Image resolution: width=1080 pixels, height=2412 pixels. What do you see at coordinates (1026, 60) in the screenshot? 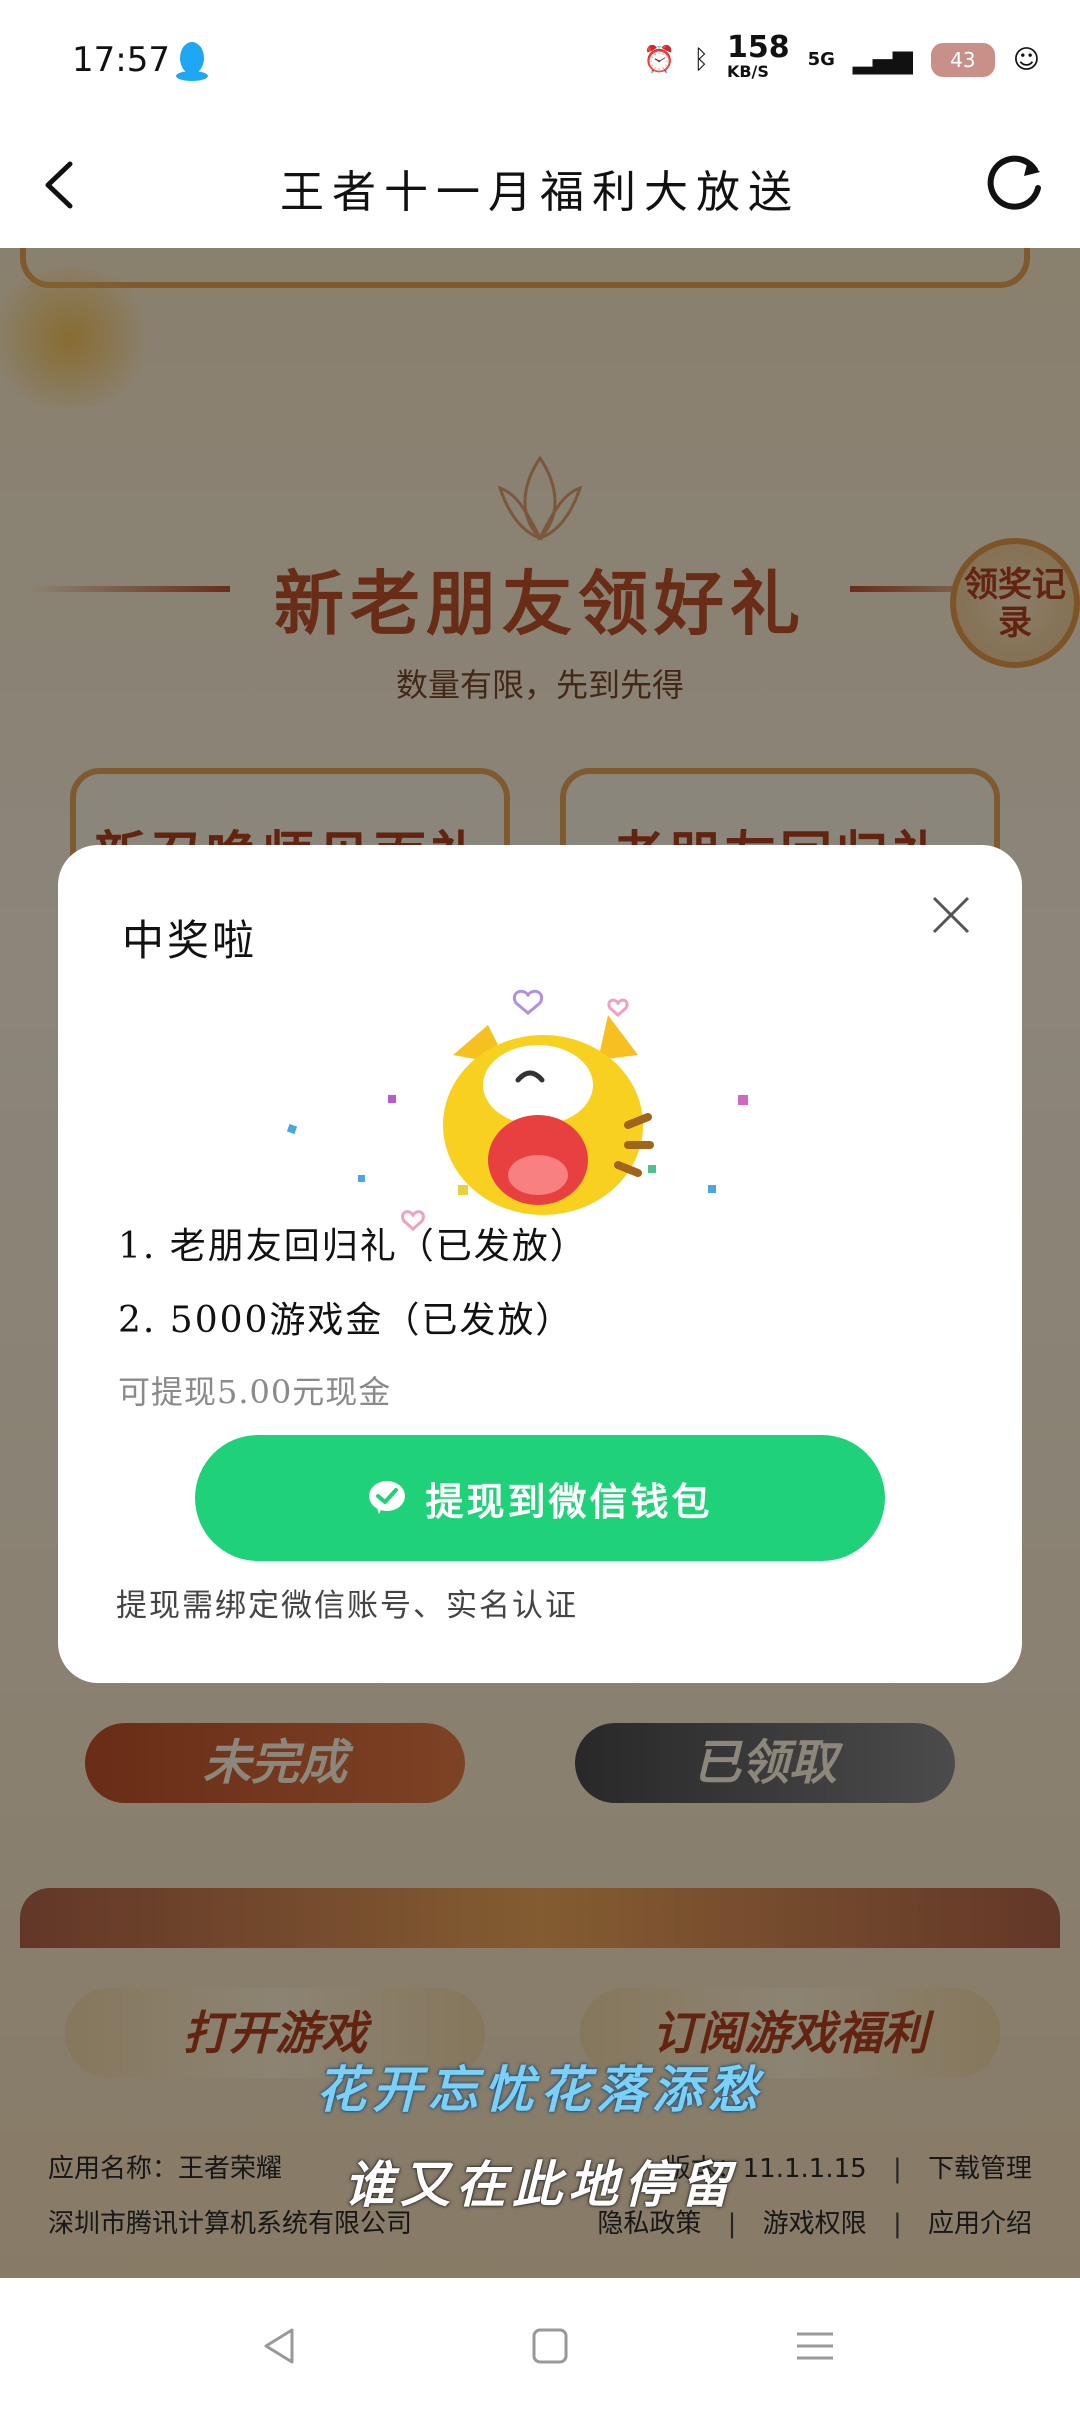
I see `notification-app-icon: ☺` at bounding box center [1026, 60].